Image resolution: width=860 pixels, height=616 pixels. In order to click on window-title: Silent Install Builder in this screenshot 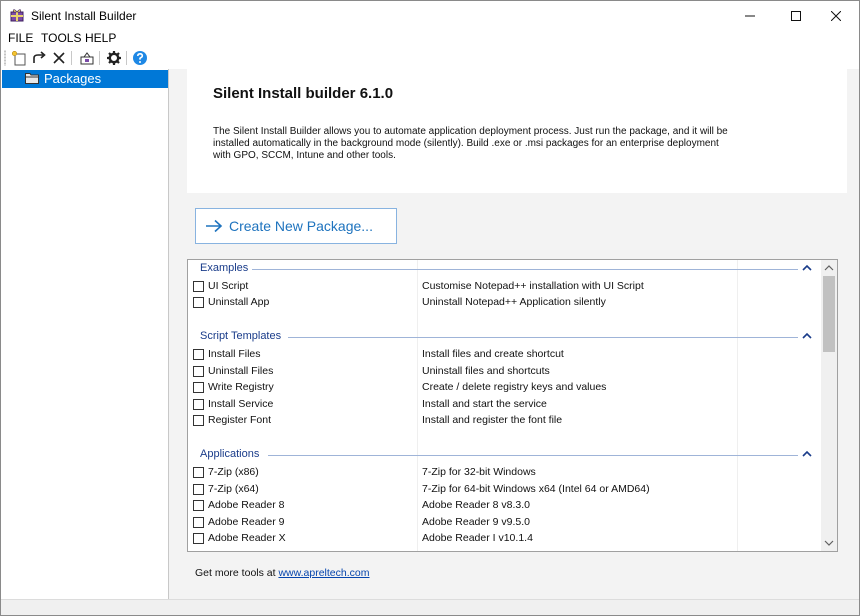, I will do `click(84, 16)`.